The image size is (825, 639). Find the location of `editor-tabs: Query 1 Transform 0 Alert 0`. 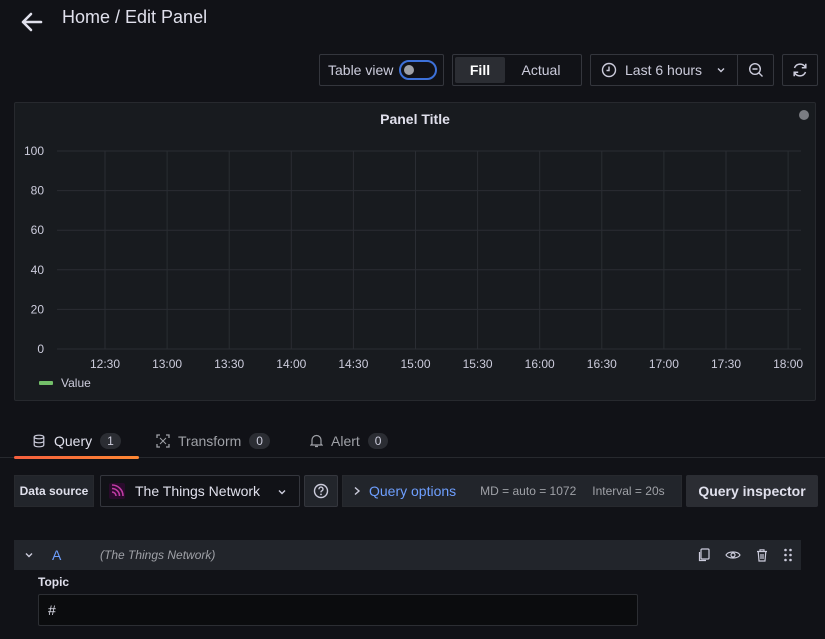

editor-tabs: Query 1 Transform 0 Alert 0 is located at coordinates (415, 441).